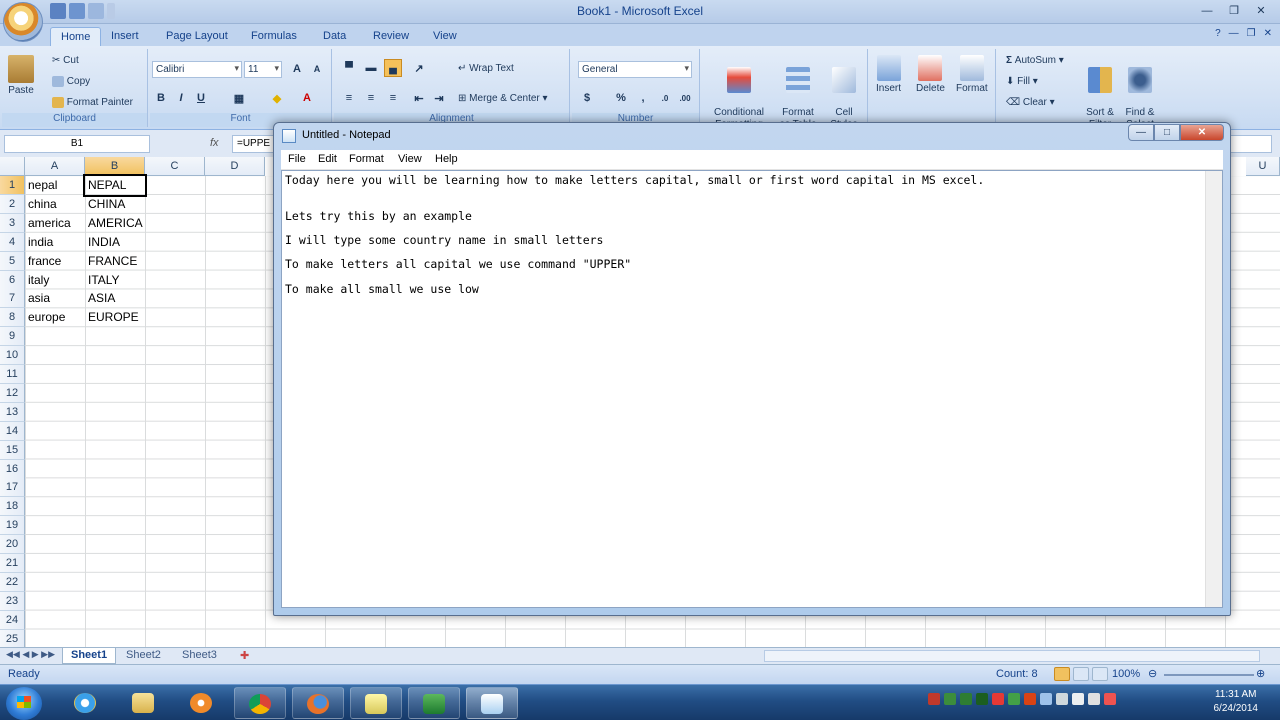  I want to click on decrease-decimal-icon: .00, so click(685, 98).